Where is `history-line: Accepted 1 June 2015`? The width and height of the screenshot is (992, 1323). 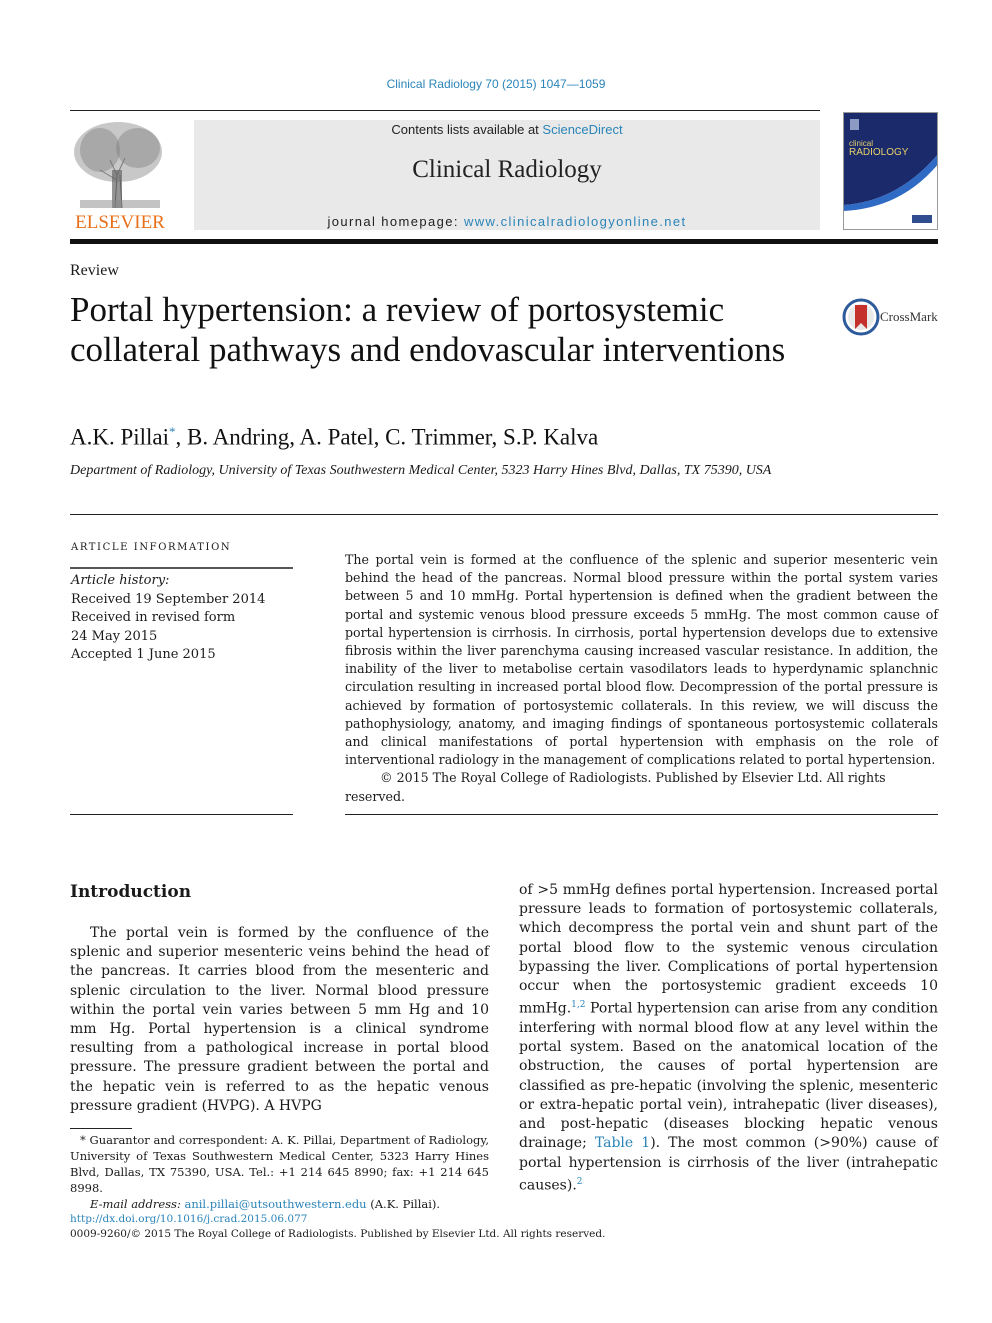 history-line: Accepted 1 June 2015 is located at coordinates (143, 654).